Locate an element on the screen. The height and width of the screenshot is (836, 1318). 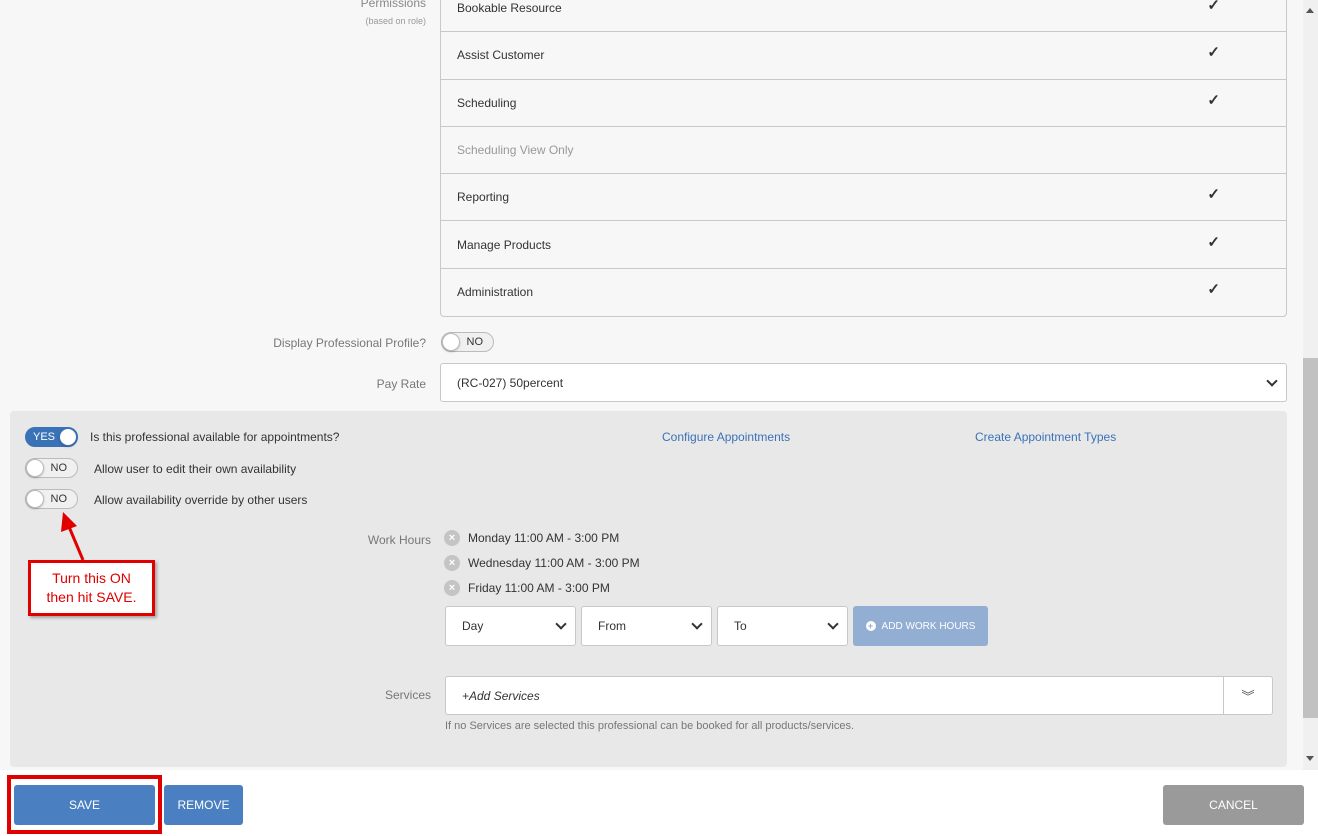
work-hours-label: Work Hours is located at coordinates (399, 540).